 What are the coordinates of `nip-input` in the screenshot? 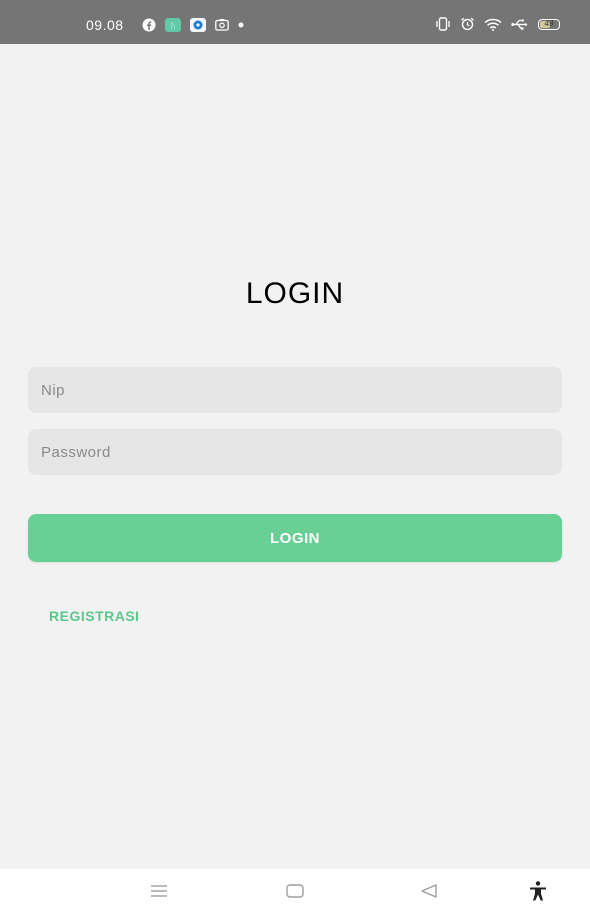 It's located at (295, 390).